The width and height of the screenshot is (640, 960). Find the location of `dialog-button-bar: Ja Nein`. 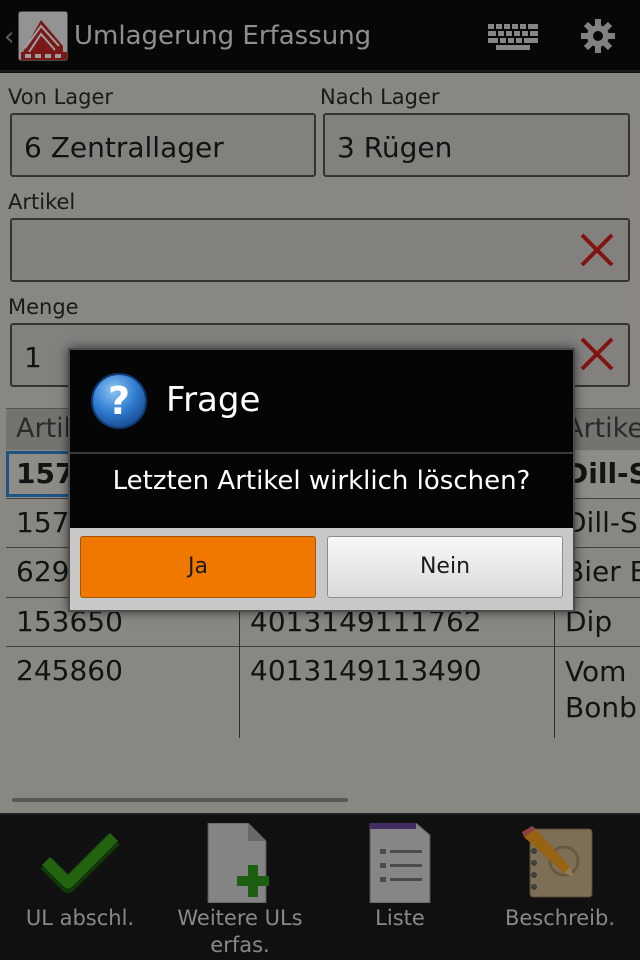

dialog-button-bar: Ja Nein is located at coordinates (321, 569).